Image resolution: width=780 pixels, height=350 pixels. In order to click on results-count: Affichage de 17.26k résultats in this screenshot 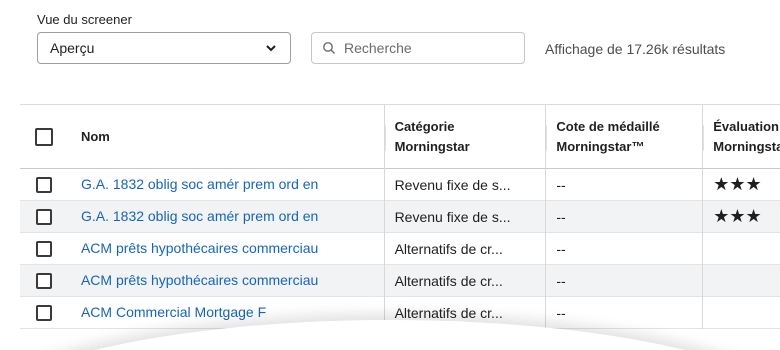, I will do `click(635, 49)`.